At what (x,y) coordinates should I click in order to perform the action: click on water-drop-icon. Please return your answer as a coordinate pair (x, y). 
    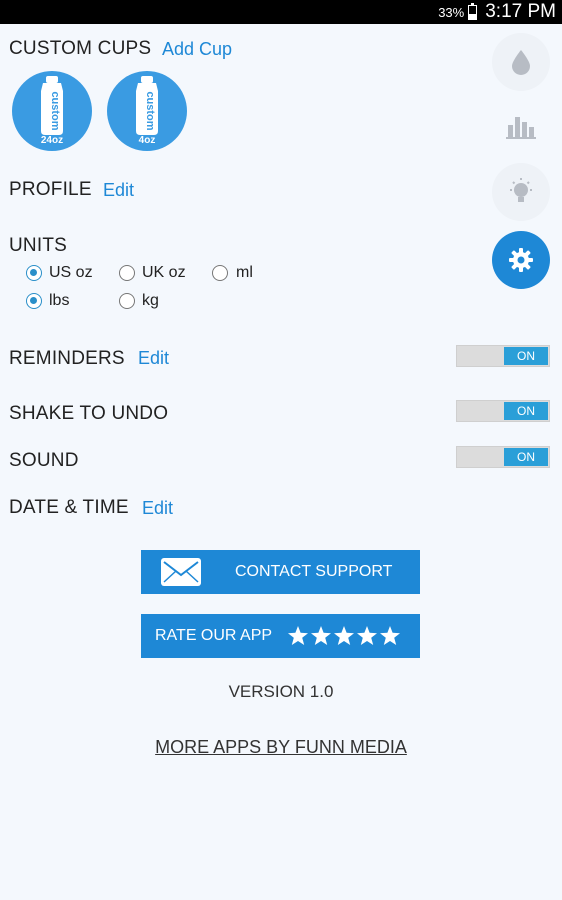
    Looking at the image, I should click on (521, 62).